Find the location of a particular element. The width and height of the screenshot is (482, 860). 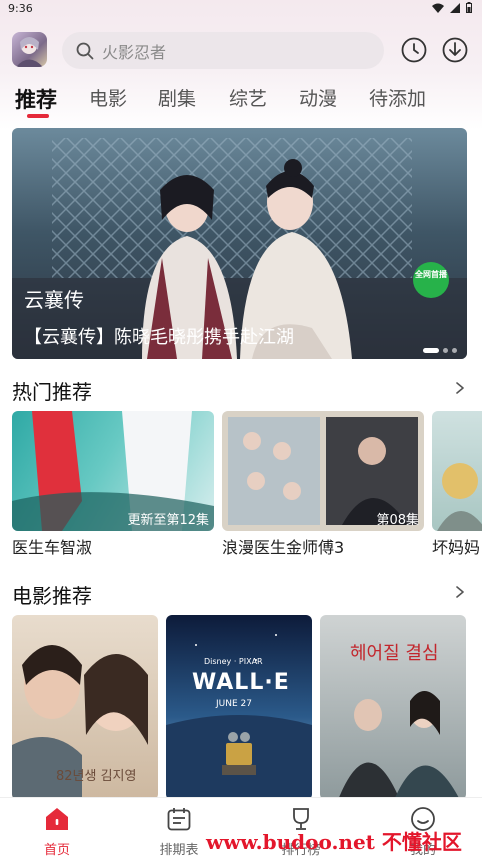

history-clock-icon is located at coordinates (414, 50).